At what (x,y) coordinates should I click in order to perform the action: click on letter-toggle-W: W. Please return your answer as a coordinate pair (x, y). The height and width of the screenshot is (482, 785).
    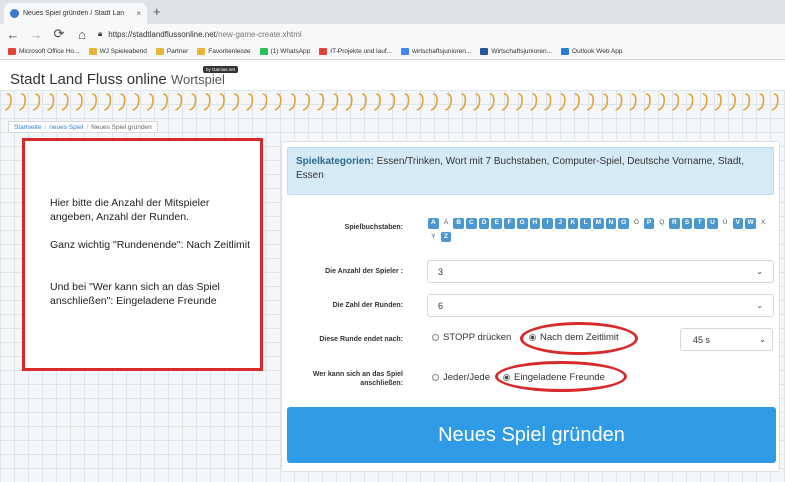
    Looking at the image, I should click on (750, 223).